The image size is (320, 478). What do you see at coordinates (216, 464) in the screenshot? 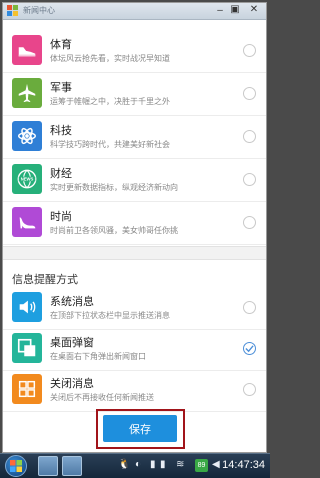
I see `volume-icon: ◀` at bounding box center [216, 464].